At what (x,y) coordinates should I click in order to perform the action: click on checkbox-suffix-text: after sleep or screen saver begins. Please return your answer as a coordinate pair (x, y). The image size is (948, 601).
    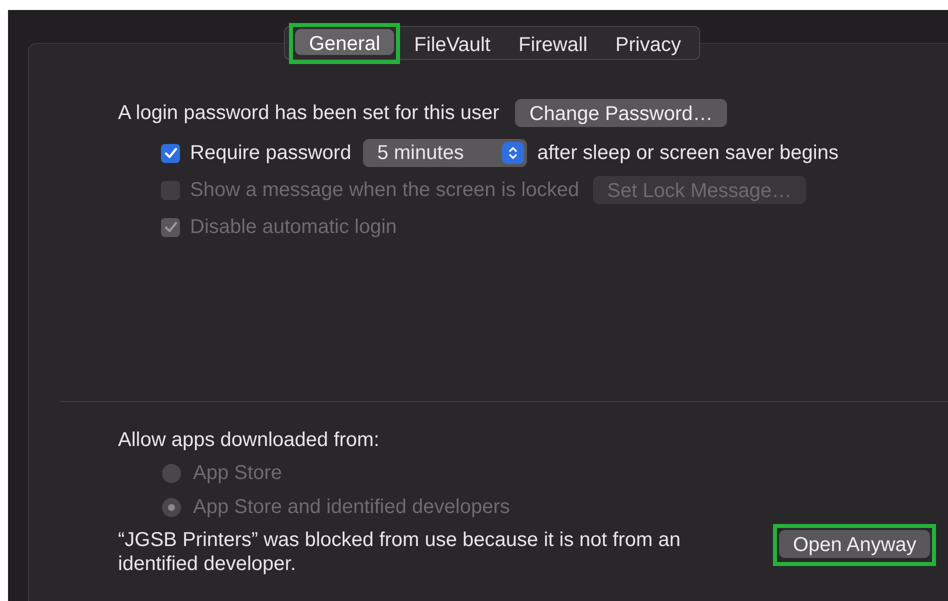
    Looking at the image, I should click on (687, 153).